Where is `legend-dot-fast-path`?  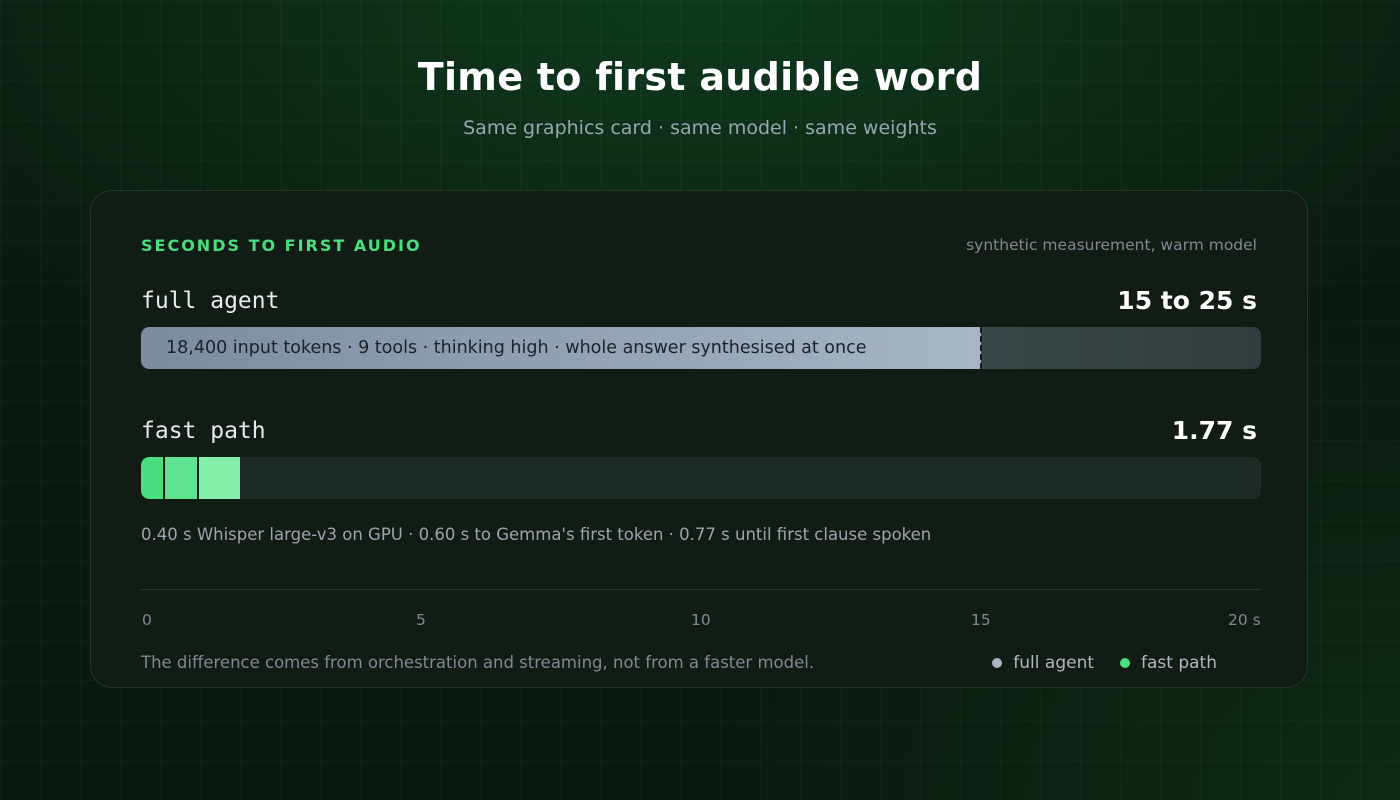 legend-dot-fast-path is located at coordinates (1125, 663).